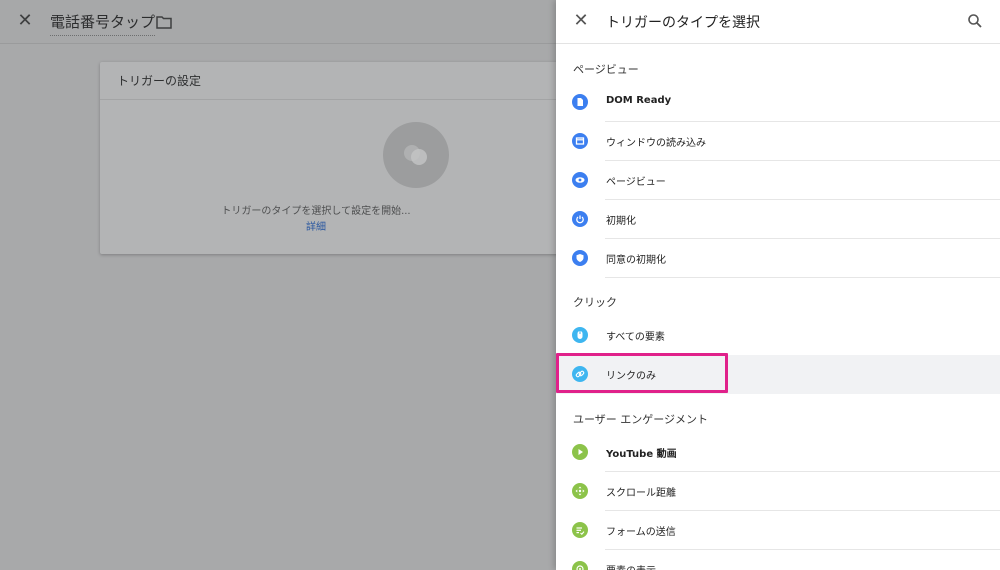 The image size is (1000, 570). I want to click on card-title: トリガーの設定, so click(159, 81).